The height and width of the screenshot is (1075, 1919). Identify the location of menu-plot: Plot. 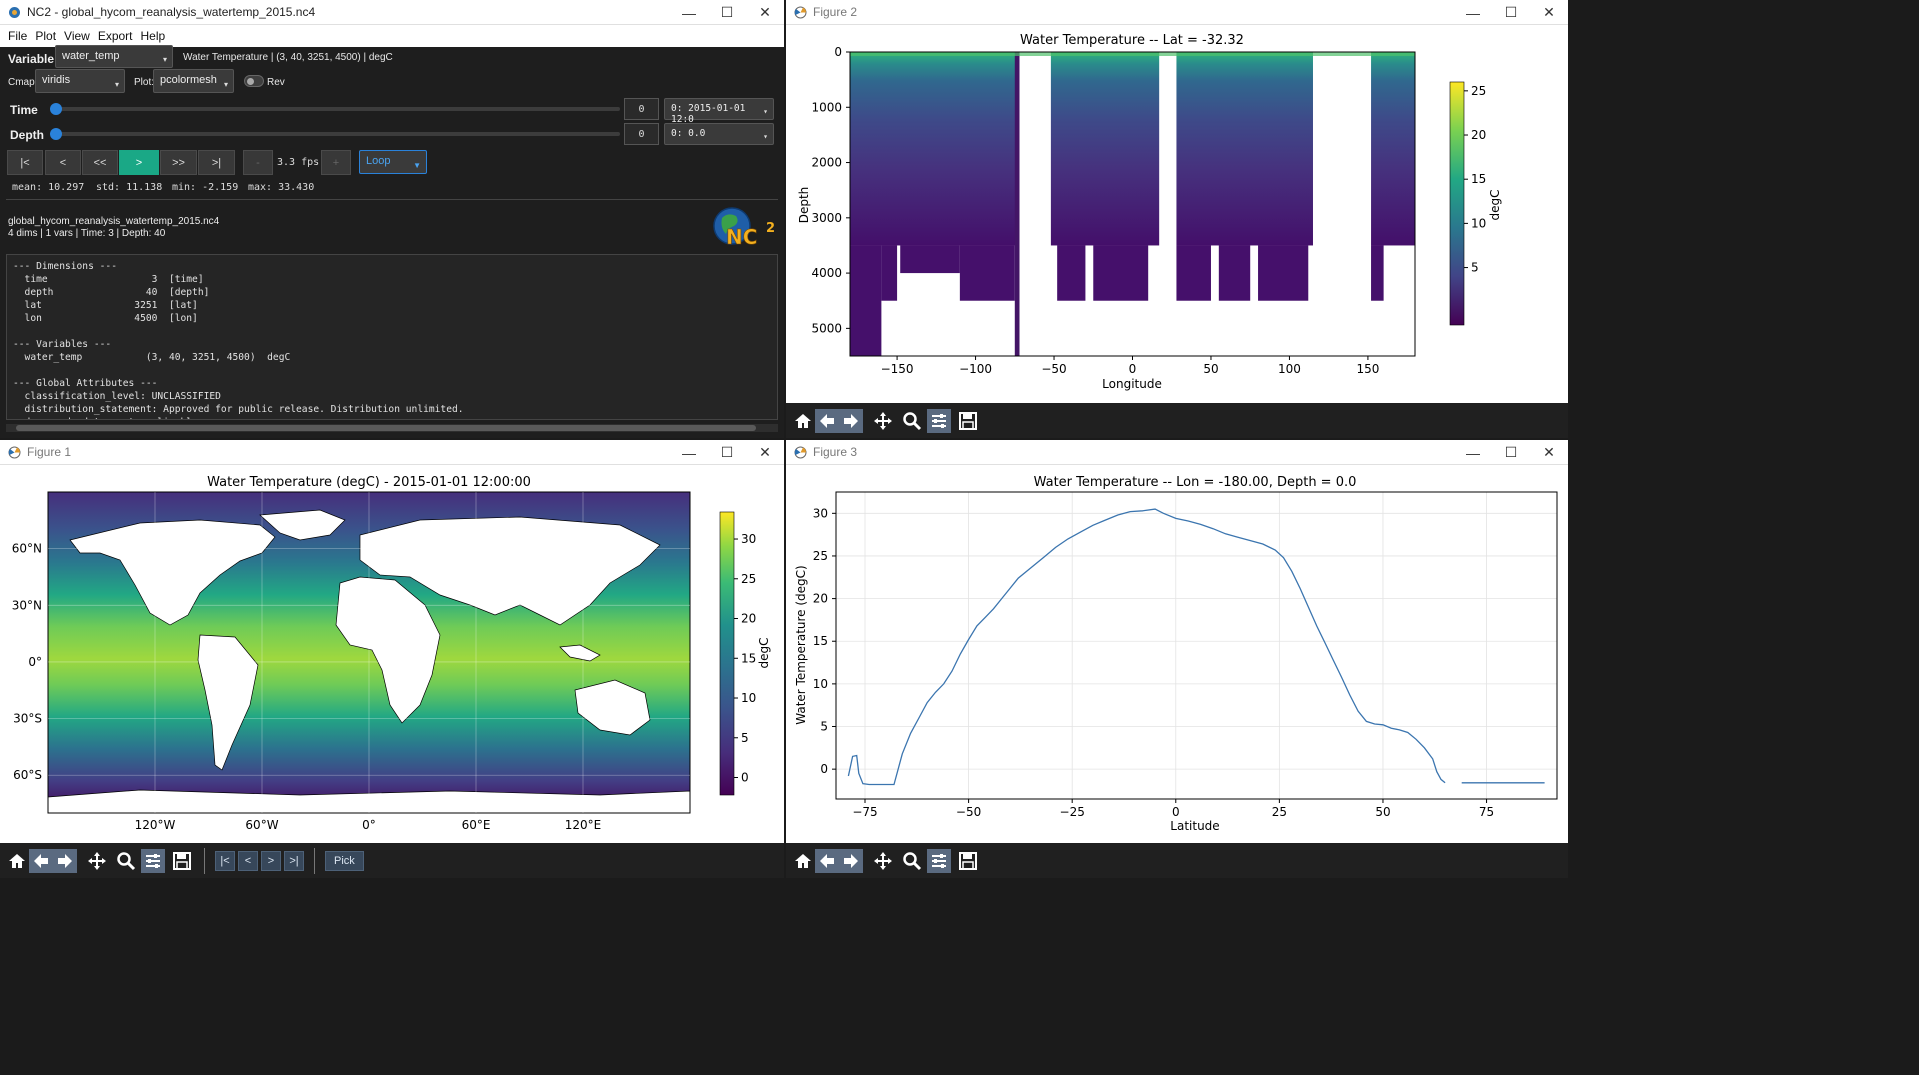
(45, 36).